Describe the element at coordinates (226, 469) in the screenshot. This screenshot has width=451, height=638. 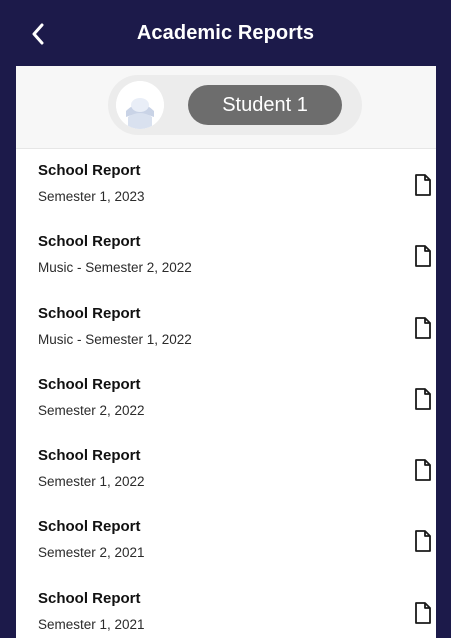
I see `report-list-item: School Report Semester 1, 2022` at that location.